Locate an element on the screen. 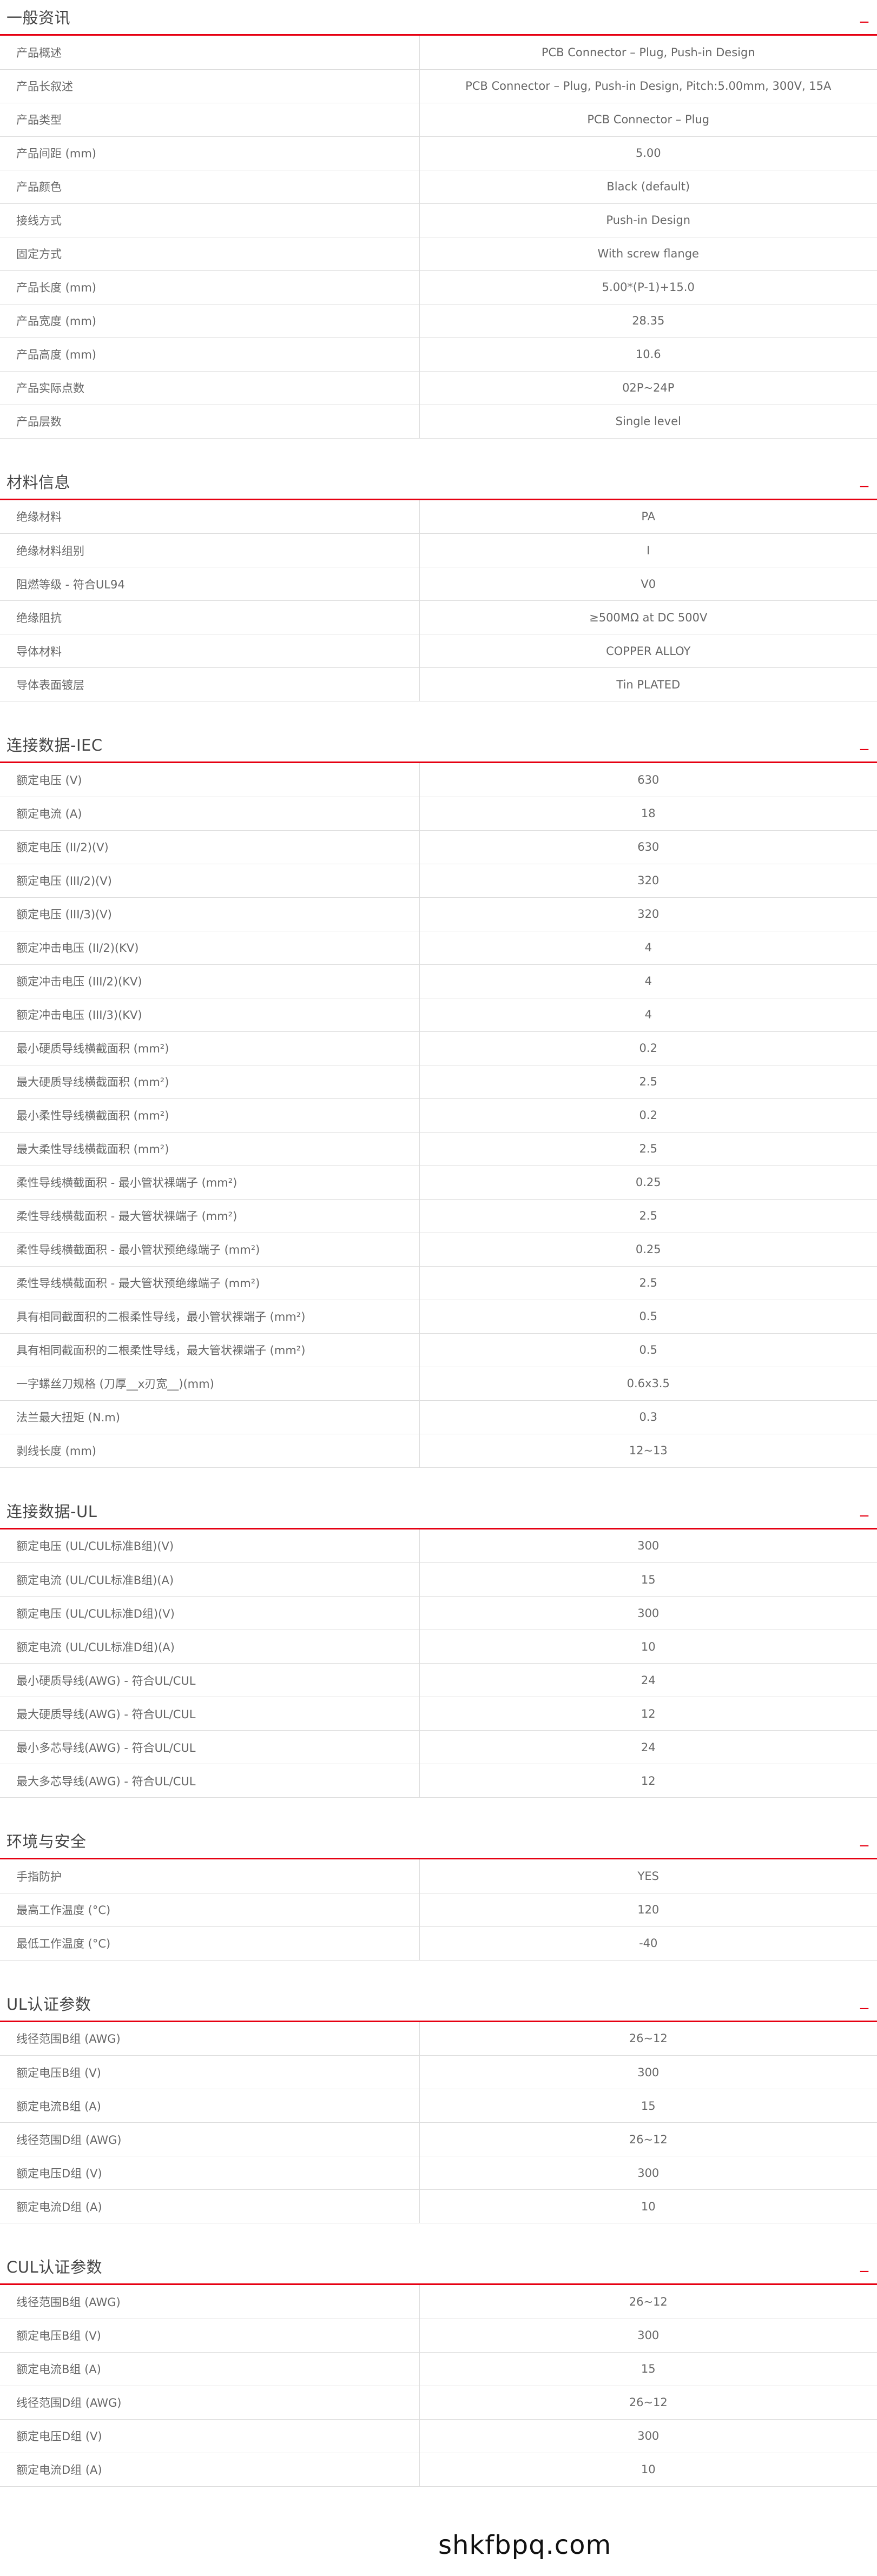  row-label: 额定电流D组 (A) is located at coordinates (210, 2470).